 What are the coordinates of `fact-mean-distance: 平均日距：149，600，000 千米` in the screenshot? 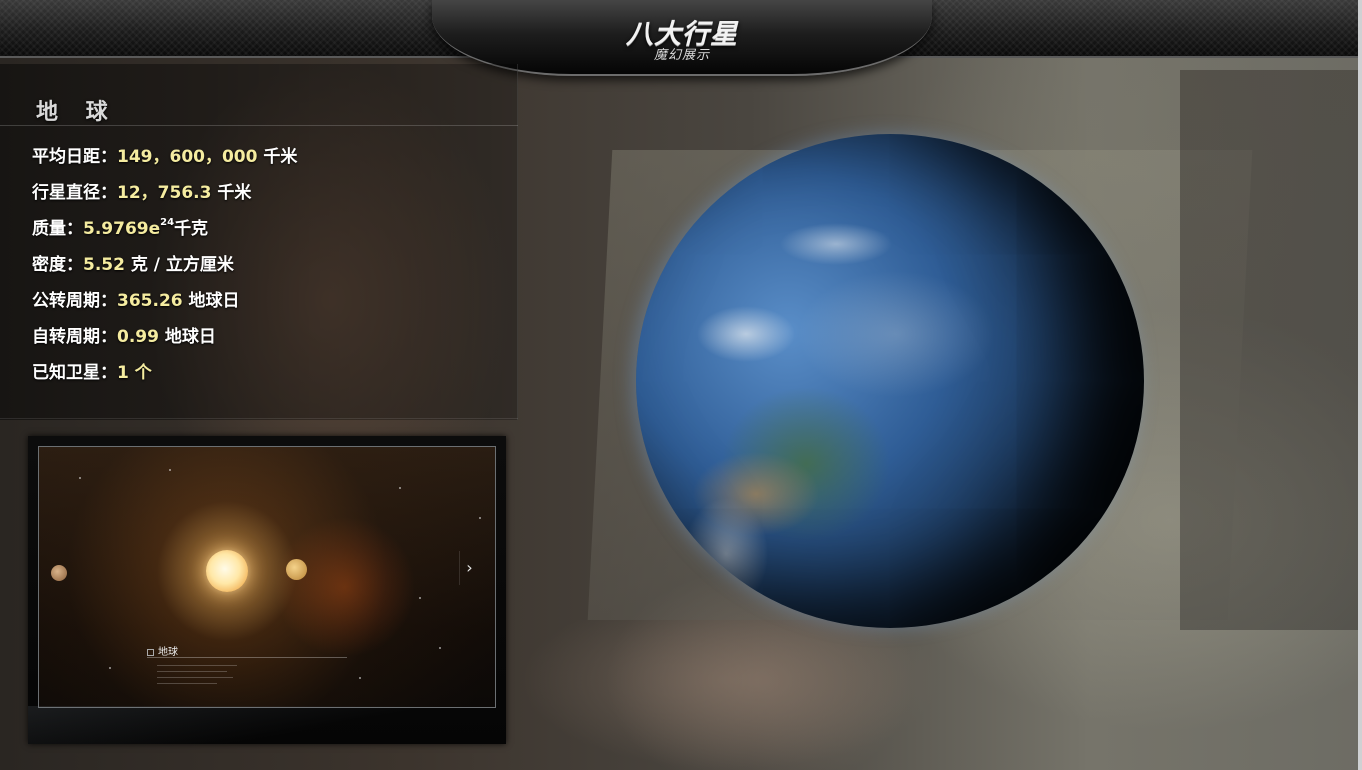 It's located at (164, 155).